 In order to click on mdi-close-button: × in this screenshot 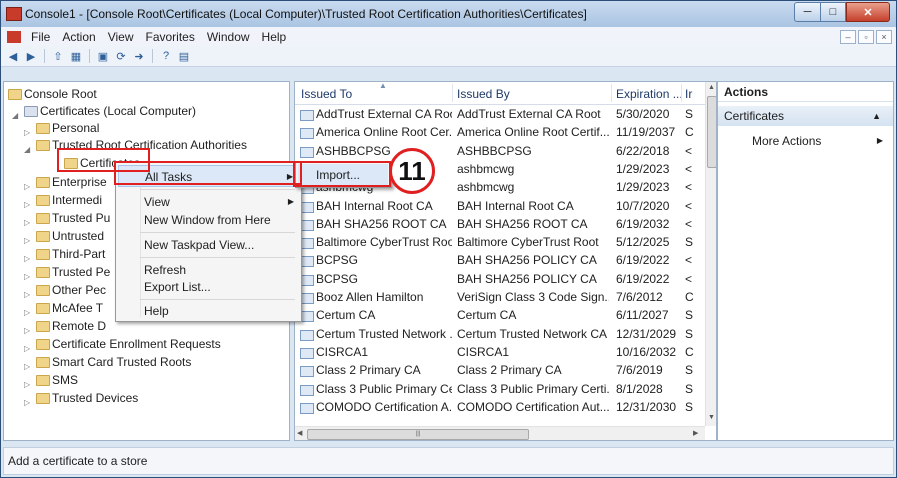, I will do `click(884, 37)`.